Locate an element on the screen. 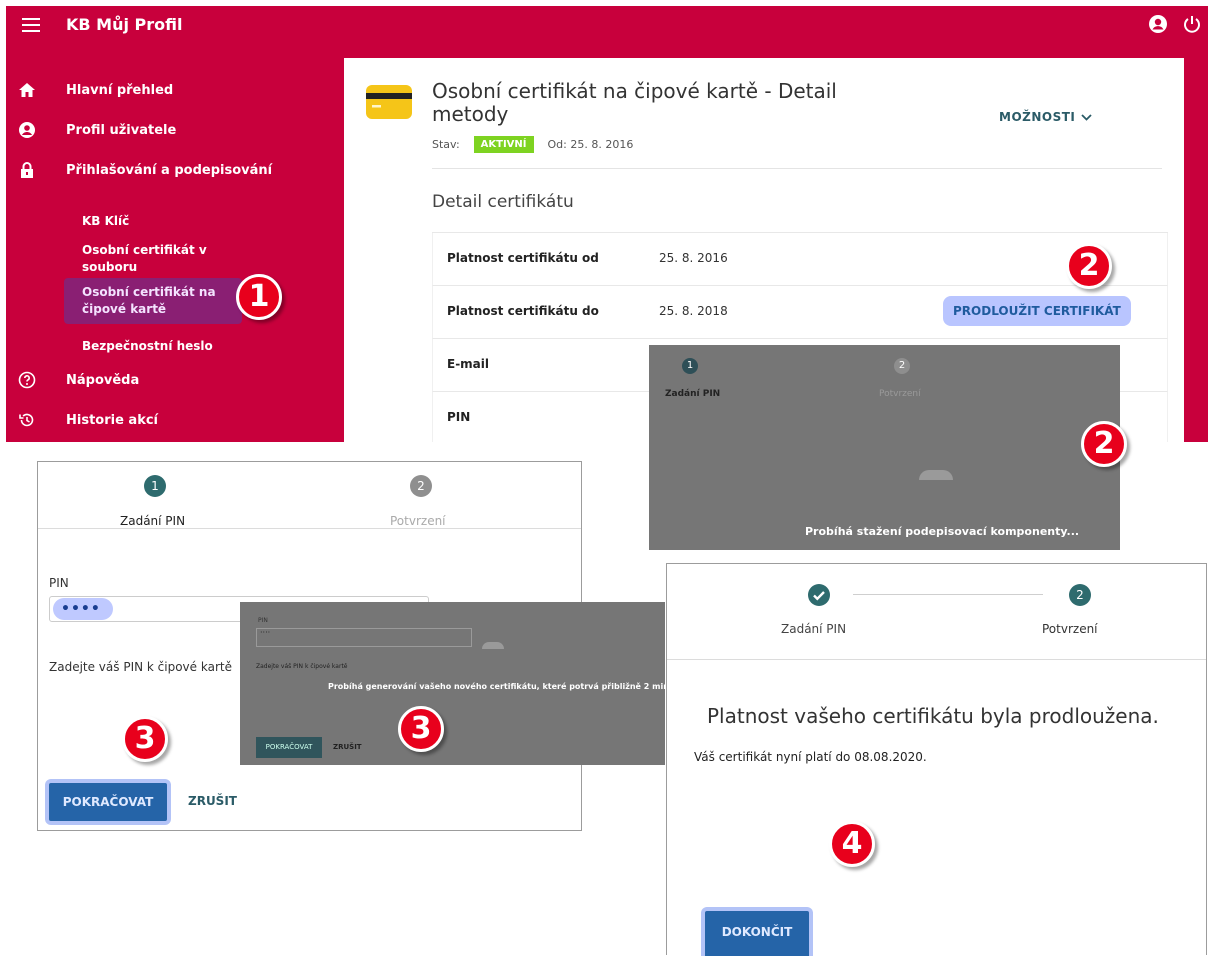  power-icon is located at coordinates (1192, 24).